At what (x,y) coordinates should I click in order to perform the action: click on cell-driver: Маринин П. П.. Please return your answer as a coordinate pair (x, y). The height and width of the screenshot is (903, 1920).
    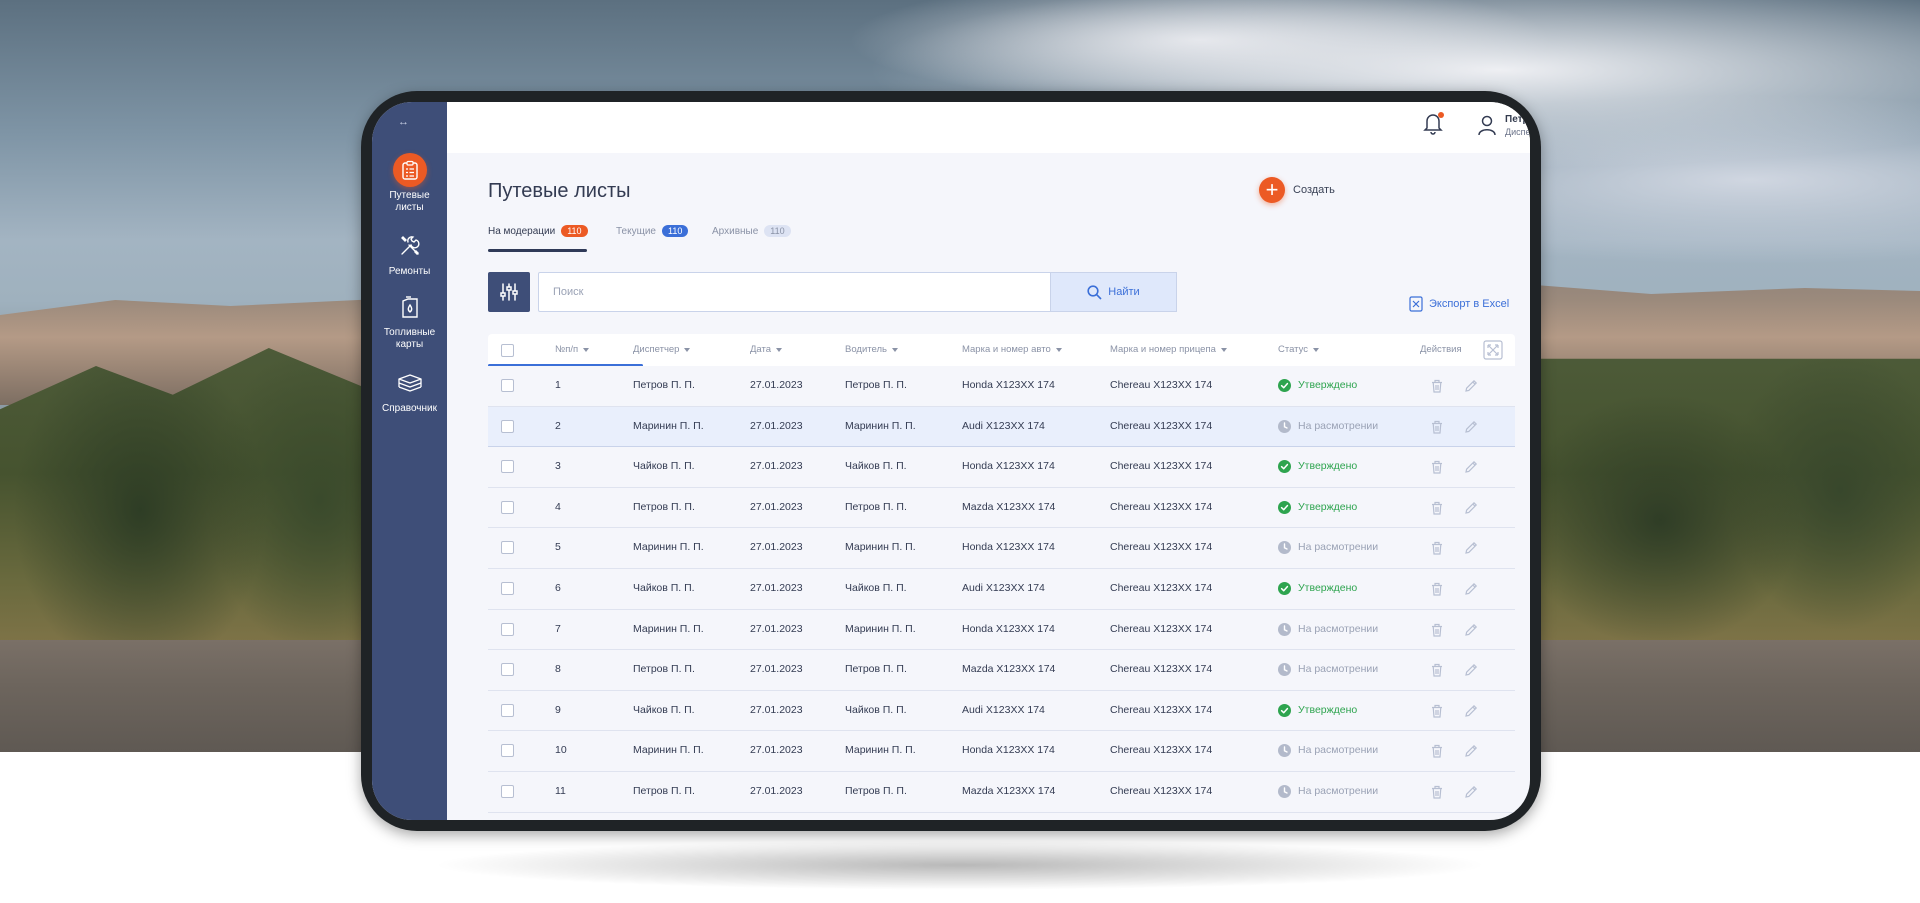
    Looking at the image, I should click on (880, 547).